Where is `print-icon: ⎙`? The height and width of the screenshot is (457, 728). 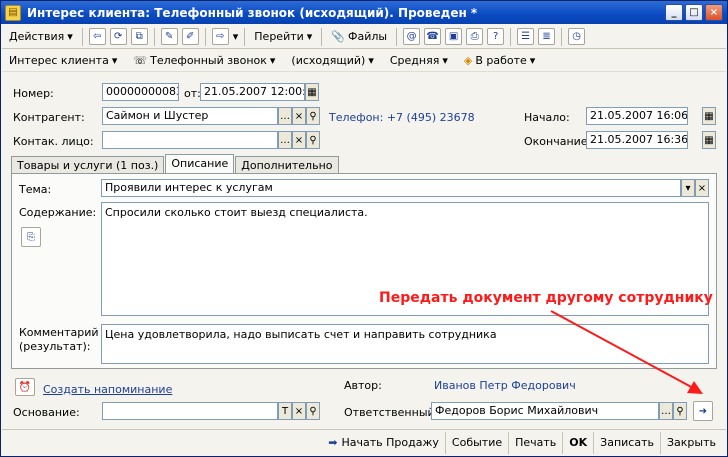 print-icon: ⎙ is located at coordinates (475, 36).